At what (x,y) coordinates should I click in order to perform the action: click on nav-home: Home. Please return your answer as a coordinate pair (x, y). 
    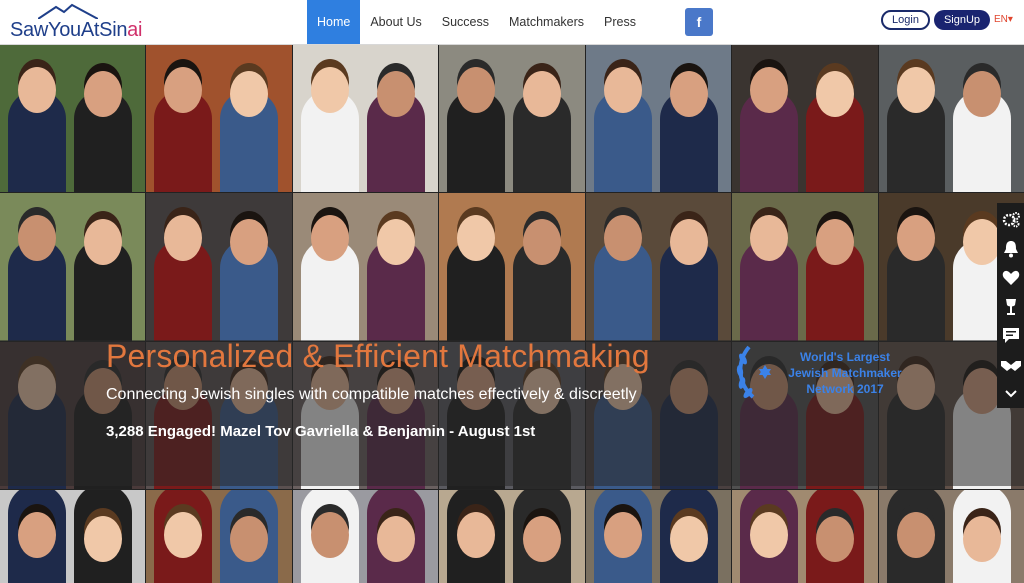
    Looking at the image, I should click on (334, 22).